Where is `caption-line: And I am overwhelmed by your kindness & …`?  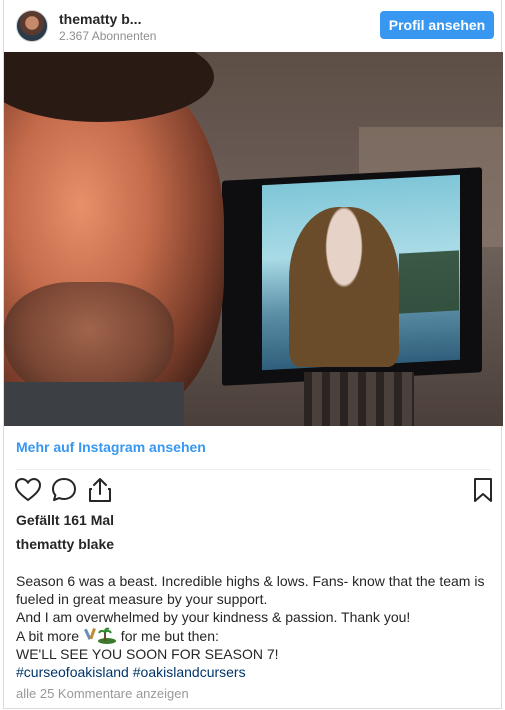
caption-line: And I am overwhelmed by your kindness & … is located at coordinates (213, 617).